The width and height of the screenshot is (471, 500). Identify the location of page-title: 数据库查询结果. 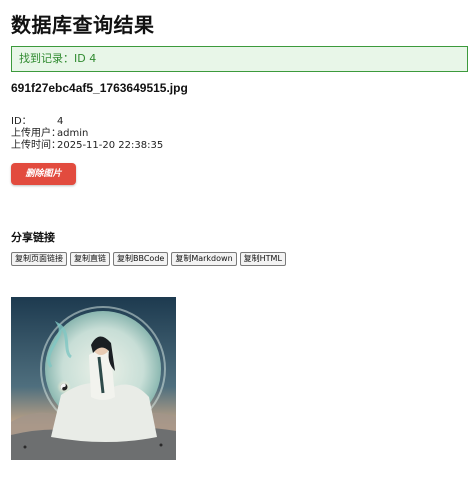
(83, 25).